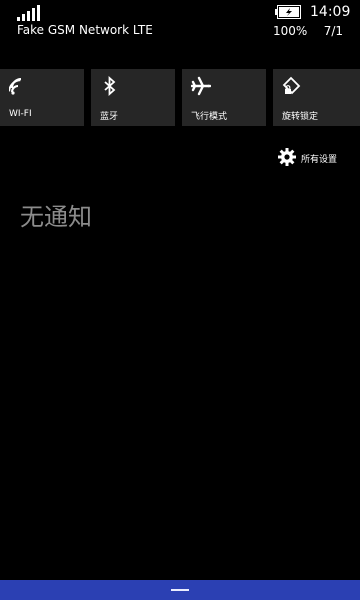  I want to click on quick-action-wifi: WI-FI, so click(42, 97).